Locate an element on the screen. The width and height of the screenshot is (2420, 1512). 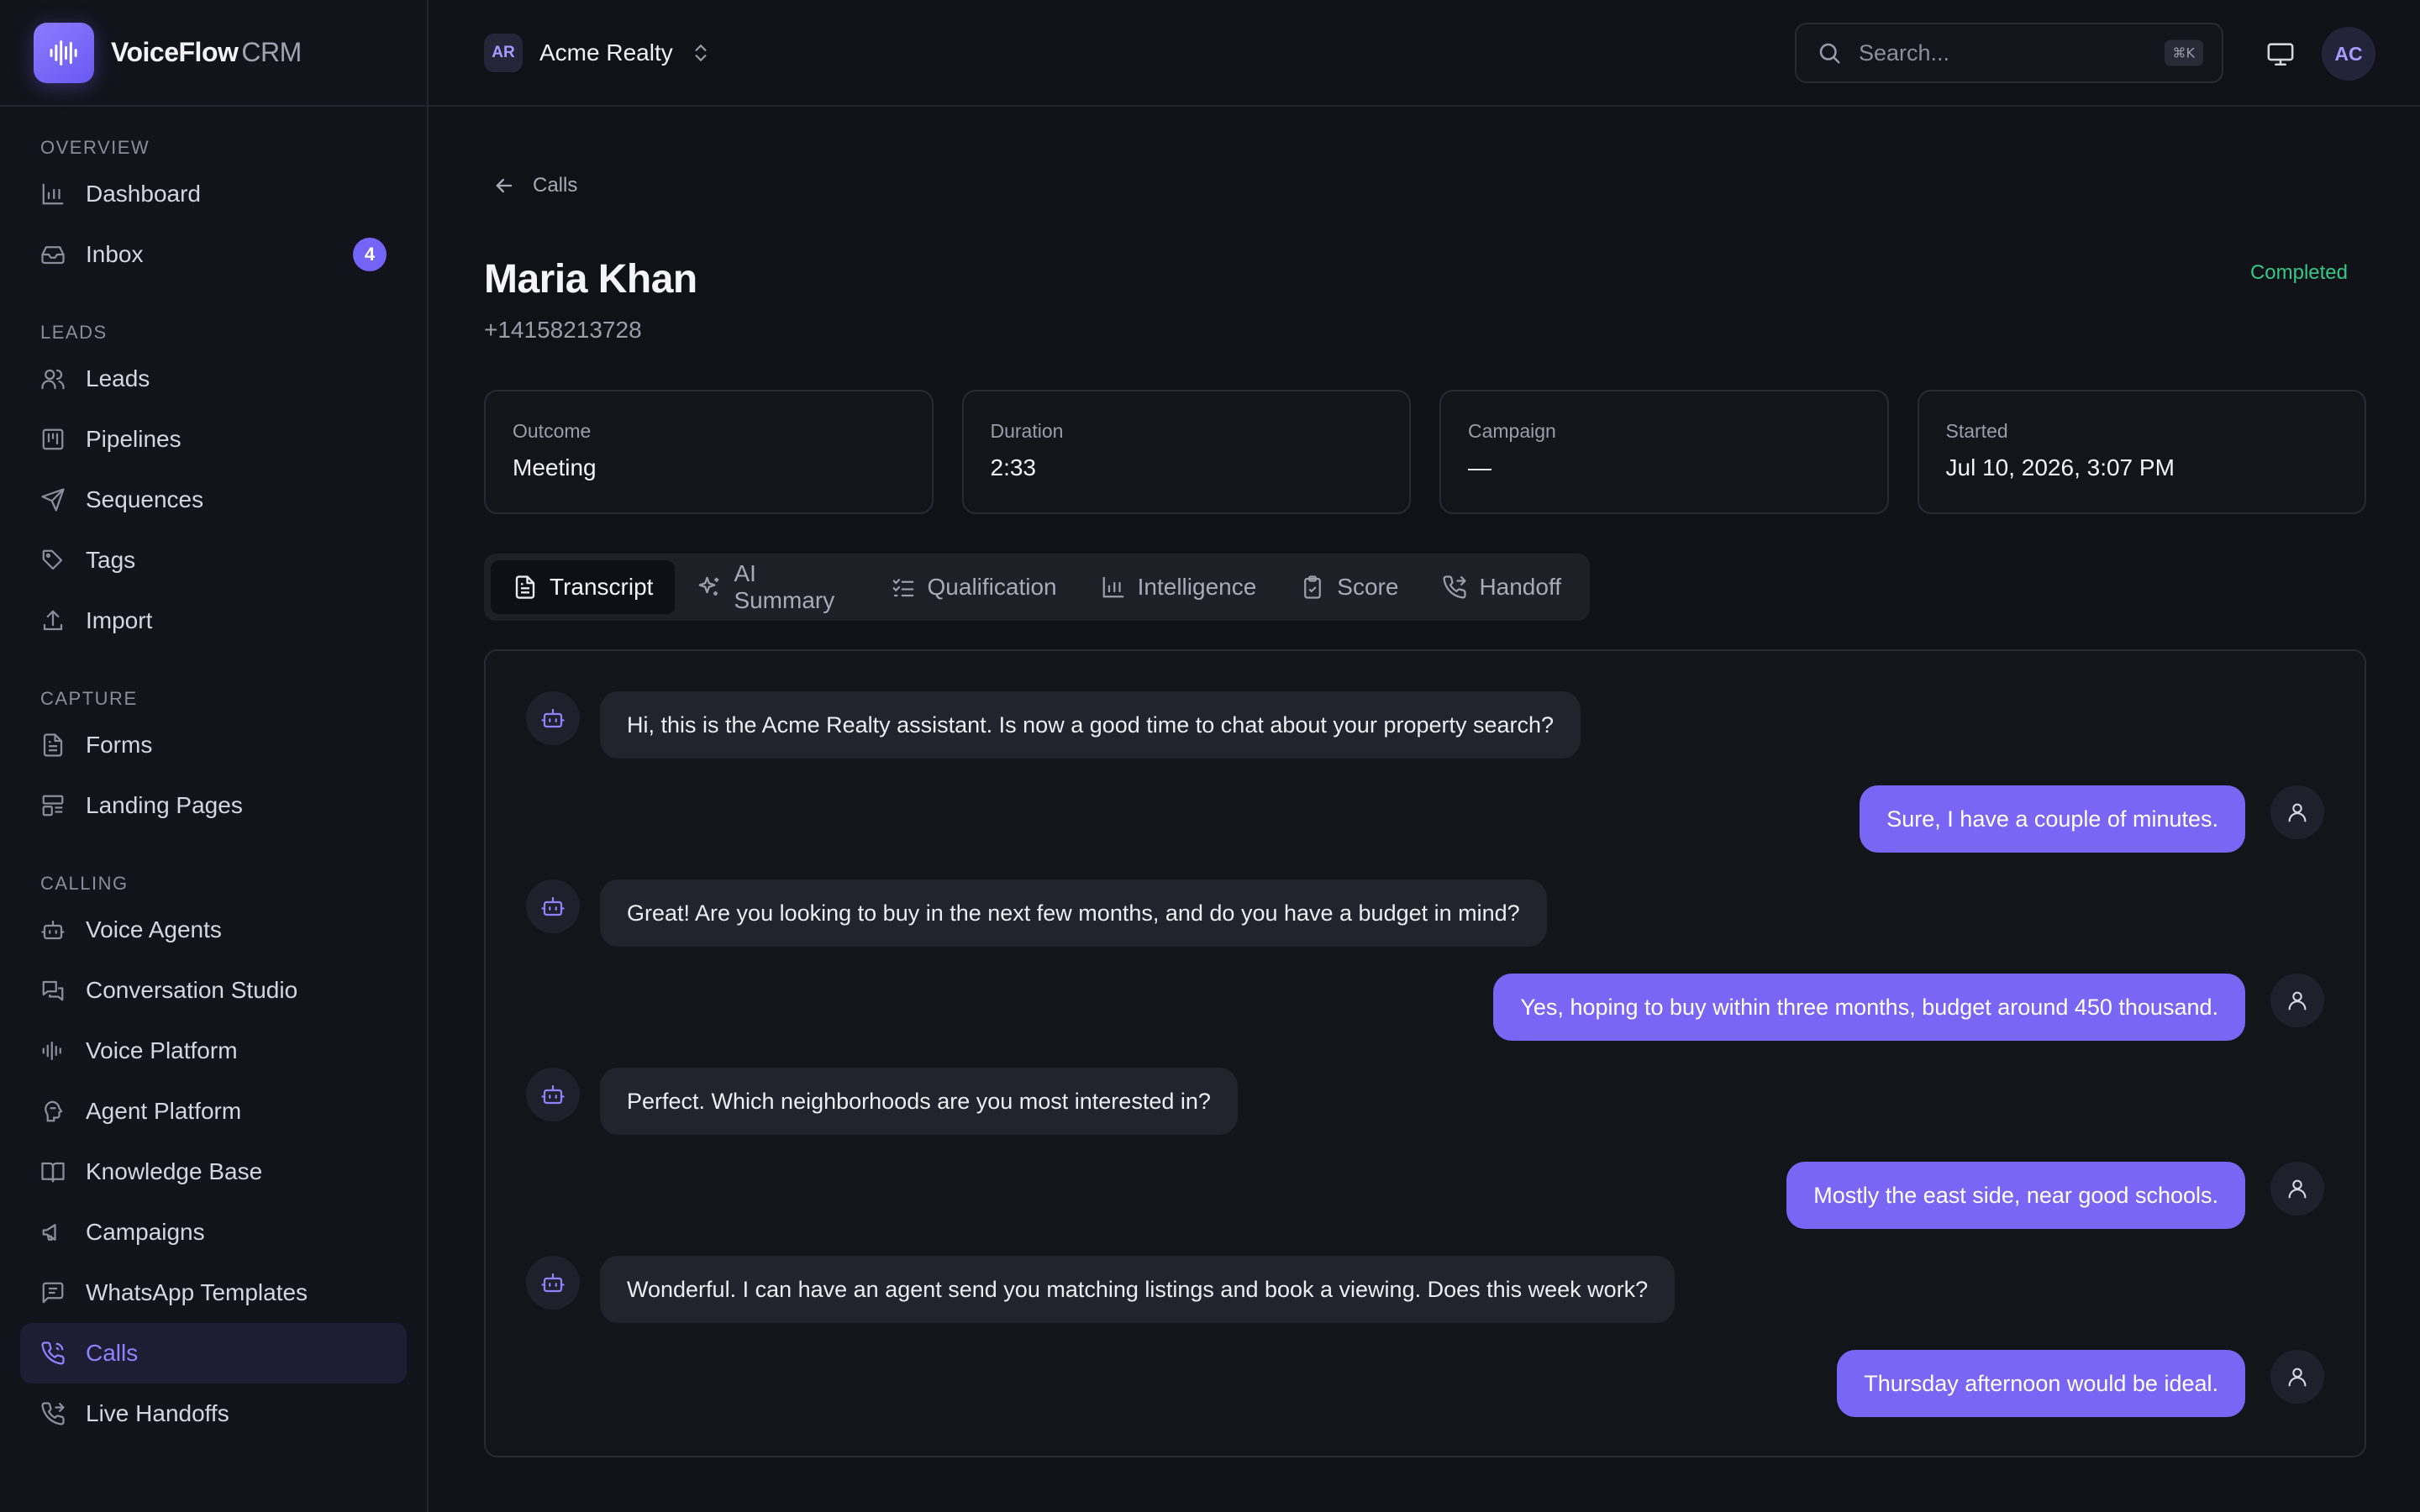
tab-score: Score is located at coordinates (1349, 587).